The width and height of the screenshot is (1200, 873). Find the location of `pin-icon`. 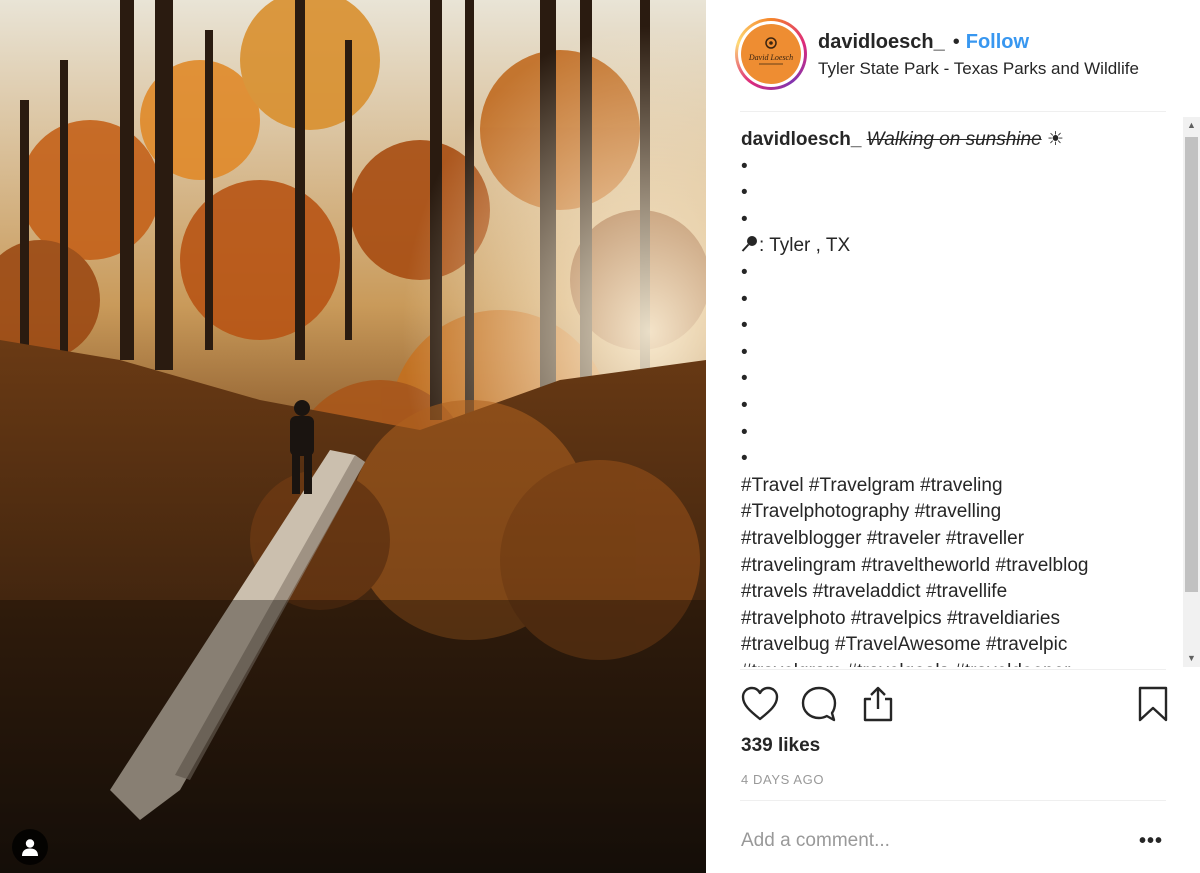

pin-icon is located at coordinates (749, 244).